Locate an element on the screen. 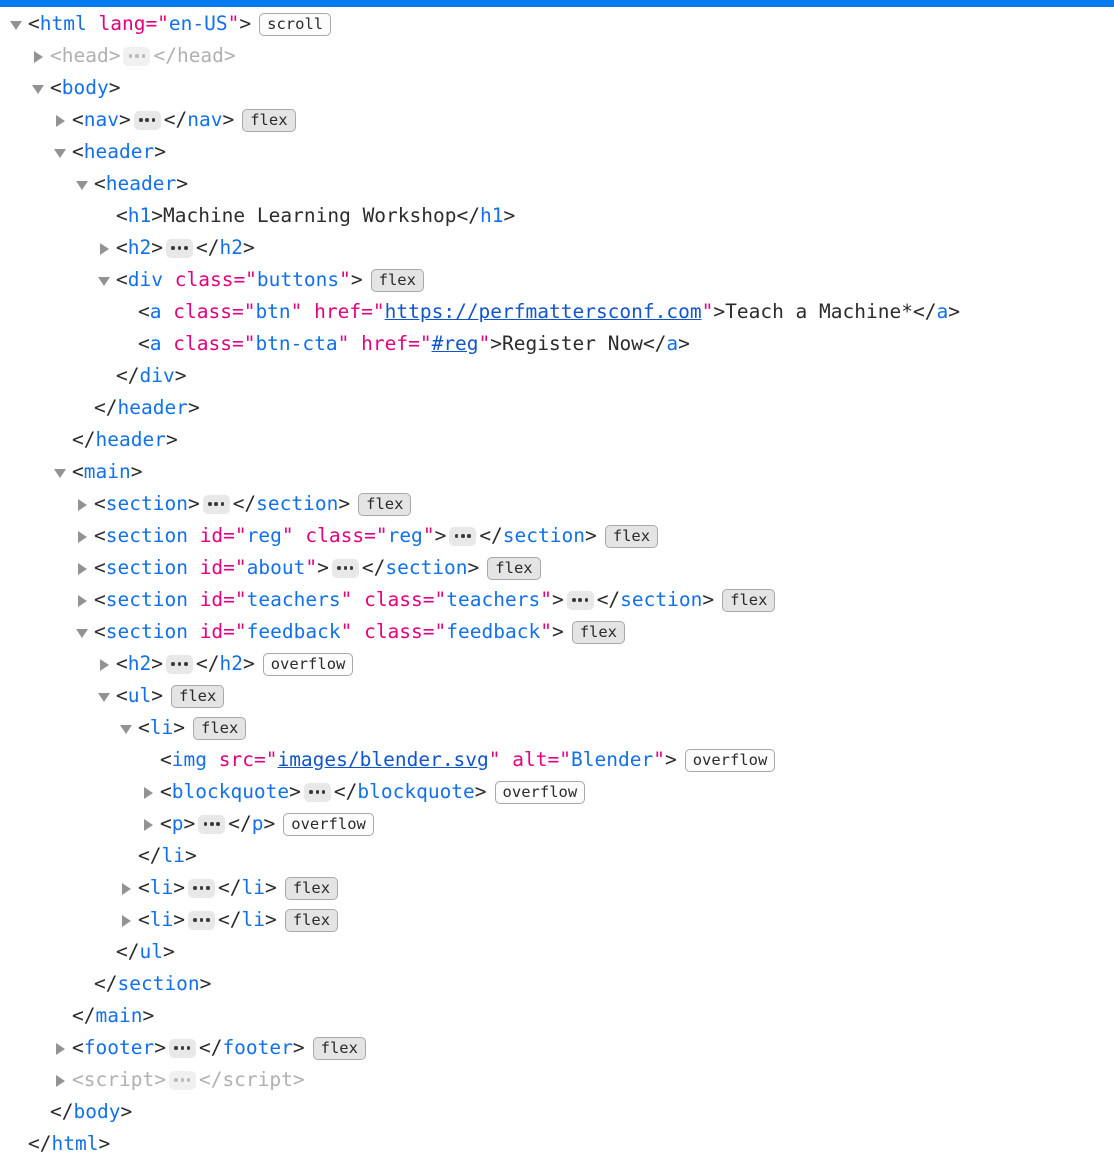 This screenshot has height=1164, width=1114. dom-row: < footer > </footer > flex is located at coordinates (557, 1048).